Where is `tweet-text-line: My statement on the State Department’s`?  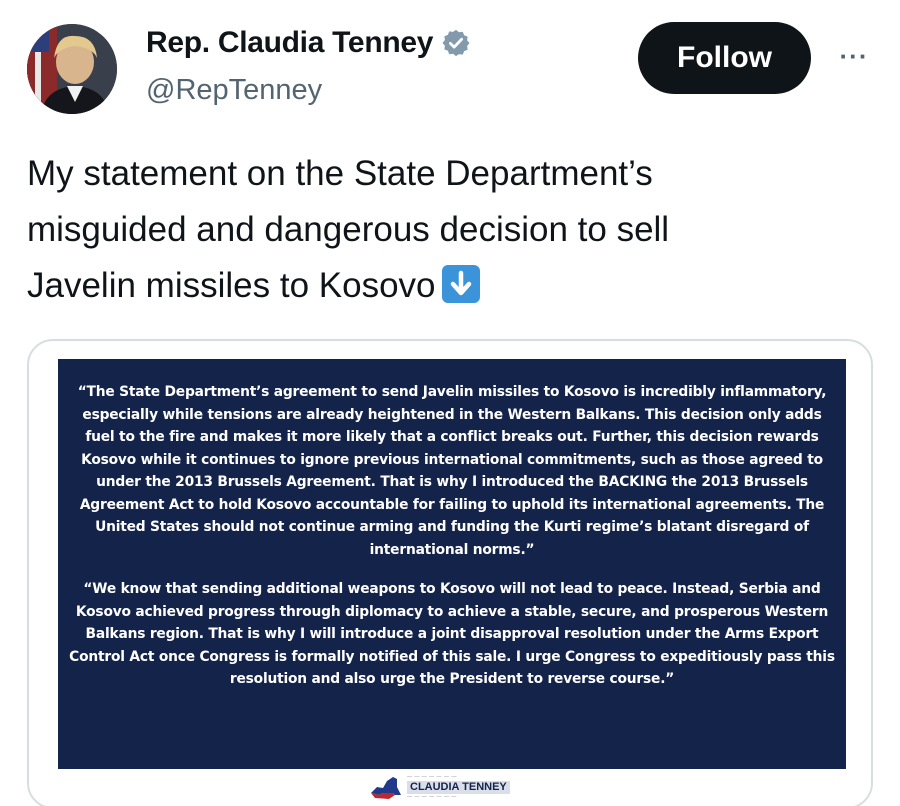
tweet-text-line: My statement on the State Department’s is located at coordinates (340, 173).